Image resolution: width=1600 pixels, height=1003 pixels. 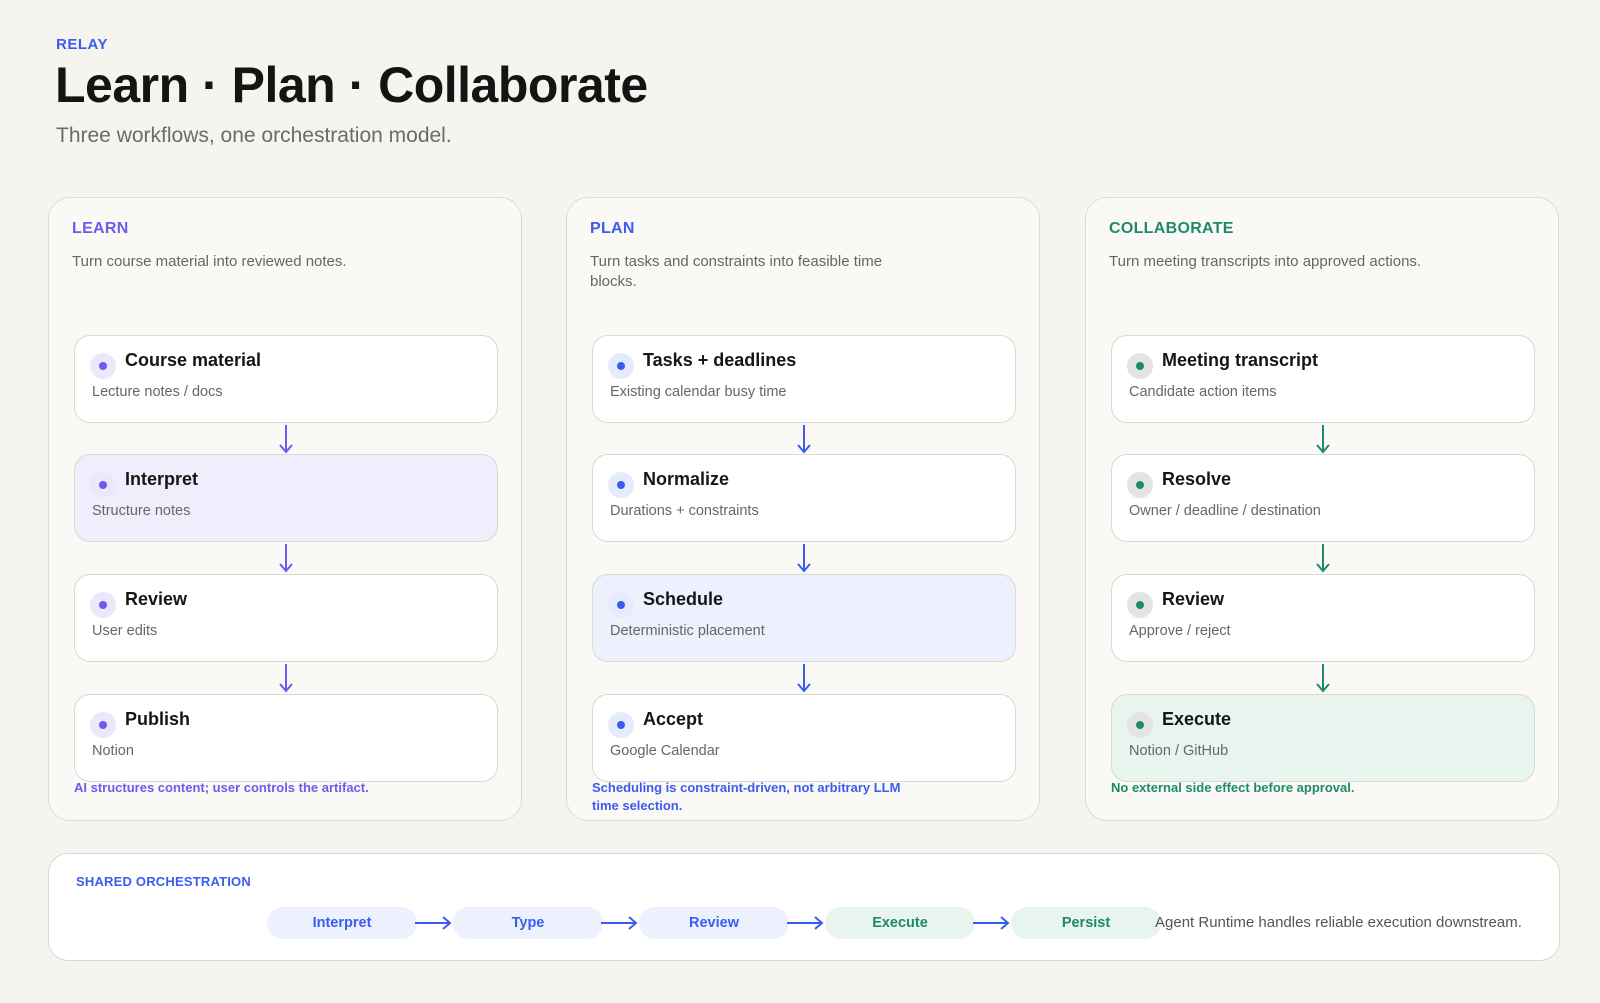 What do you see at coordinates (193, 360) in the screenshot?
I see `step-title: Course material` at bounding box center [193, 360].